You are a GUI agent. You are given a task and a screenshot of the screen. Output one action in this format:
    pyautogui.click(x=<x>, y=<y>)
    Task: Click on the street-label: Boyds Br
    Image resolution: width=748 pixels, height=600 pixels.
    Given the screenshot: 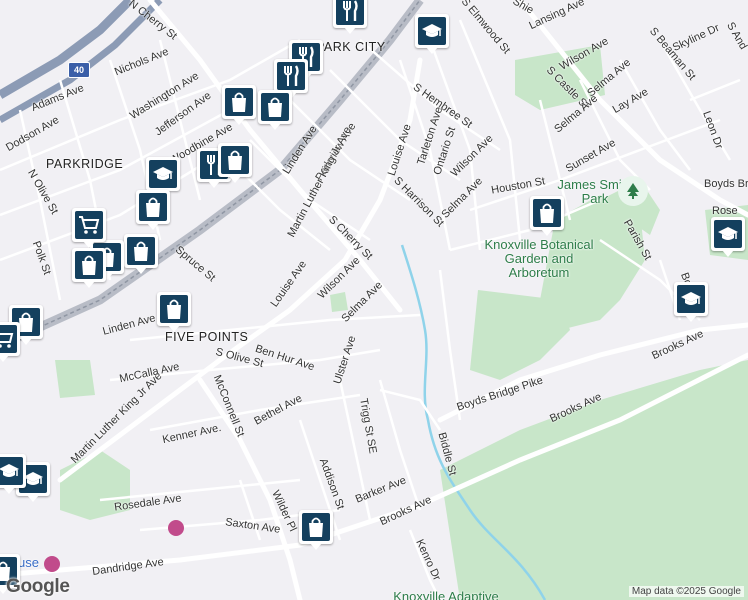 What is the action you would take?
    pyautogui.click(x=726, y=184)
    